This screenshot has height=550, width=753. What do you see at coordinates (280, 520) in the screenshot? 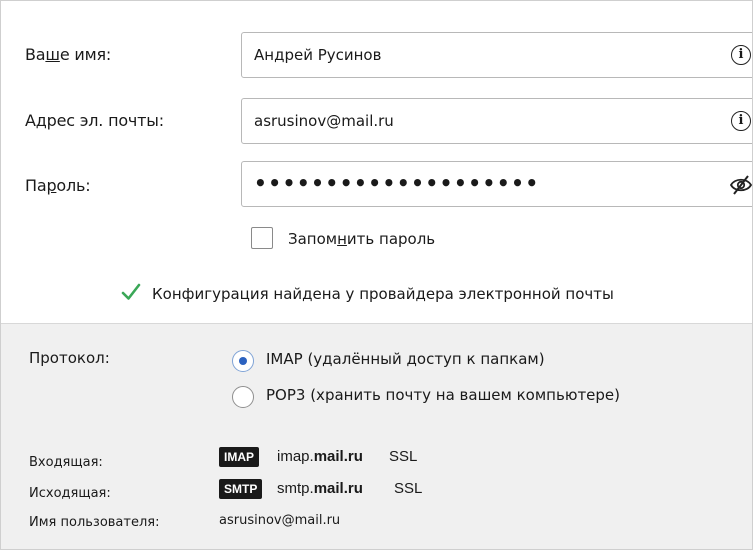
I see `username-value: asrusinov@mail.ru` at bounding box center [280, 520].